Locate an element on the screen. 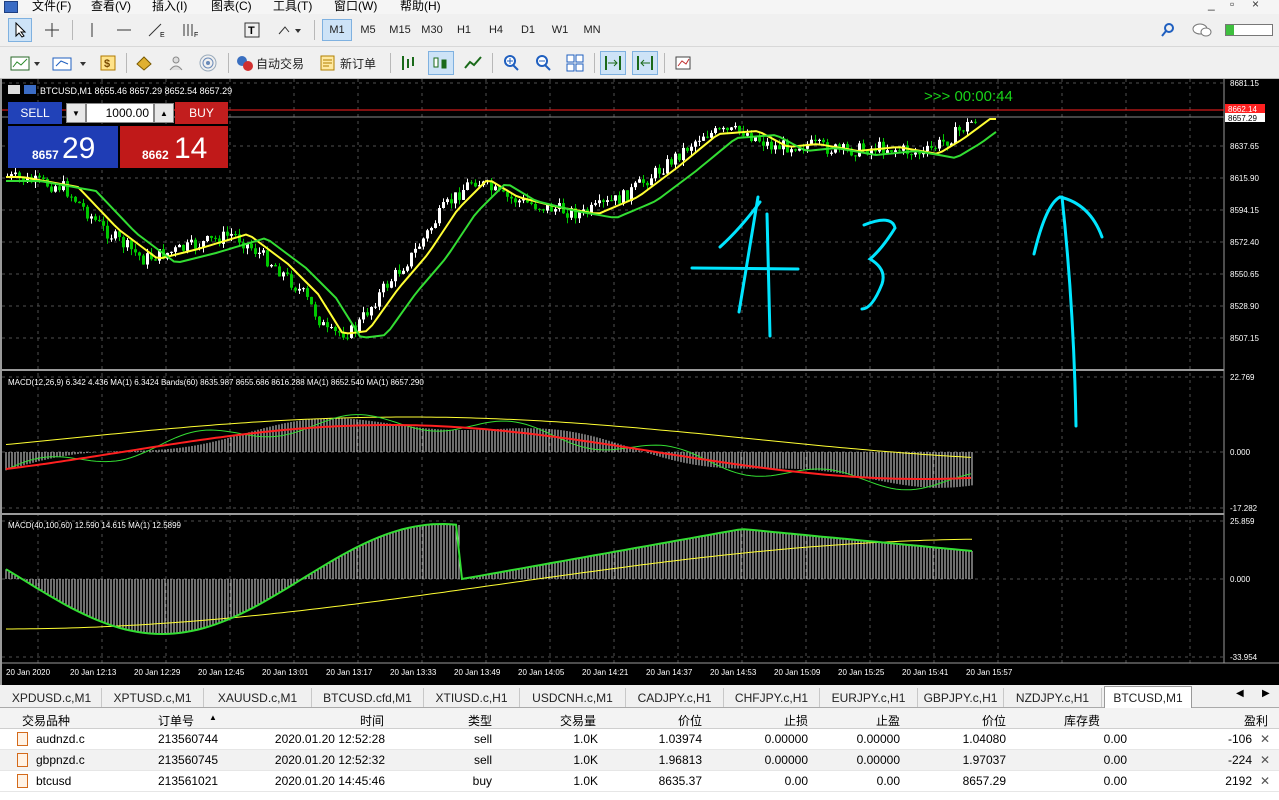 The width and height of the screenshot is (1279, 800). lot-size-input is located at coordinates (120, 113).